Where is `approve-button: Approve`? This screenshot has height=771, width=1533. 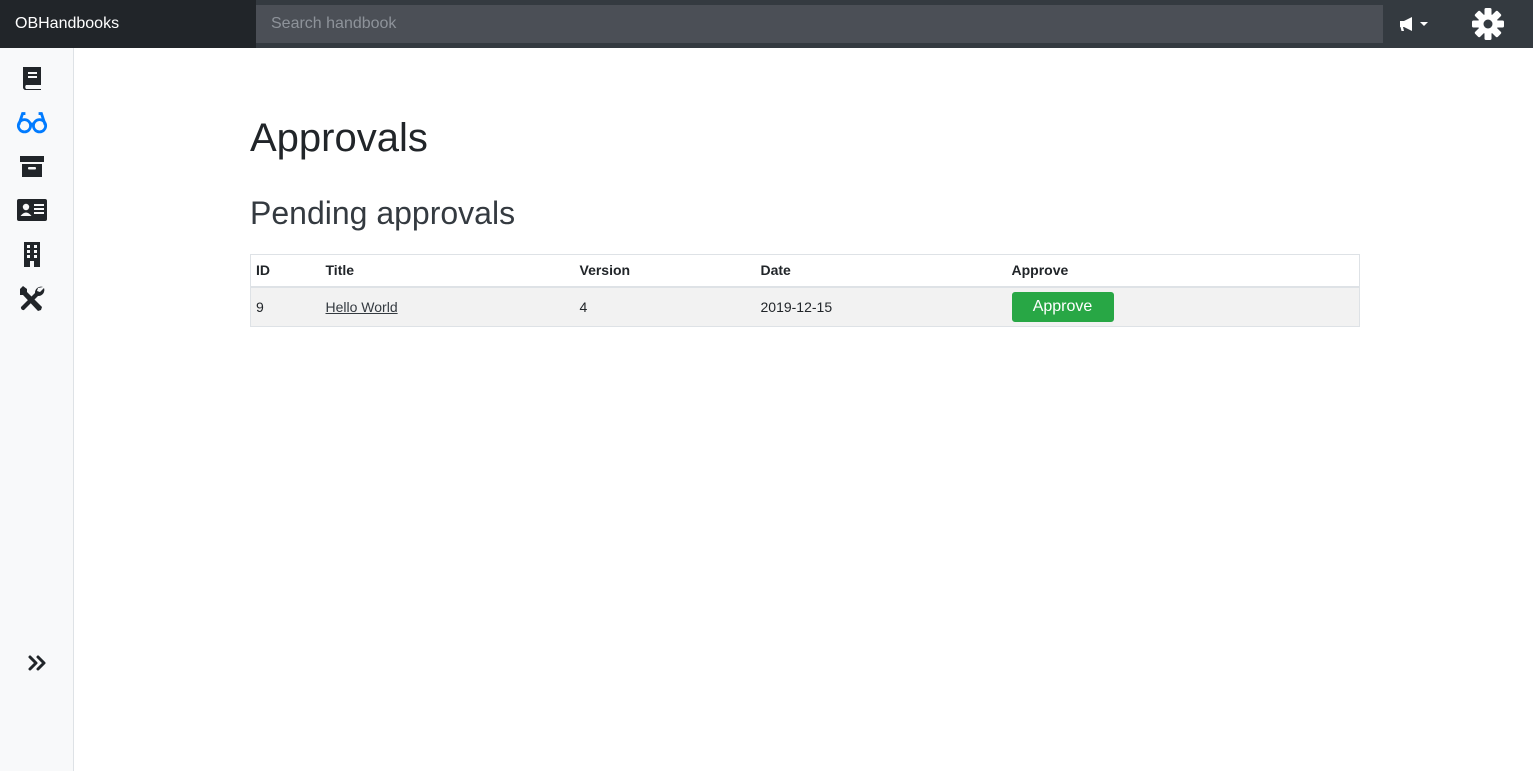
approve-button: Approve is located at coordinates (1062, 306).